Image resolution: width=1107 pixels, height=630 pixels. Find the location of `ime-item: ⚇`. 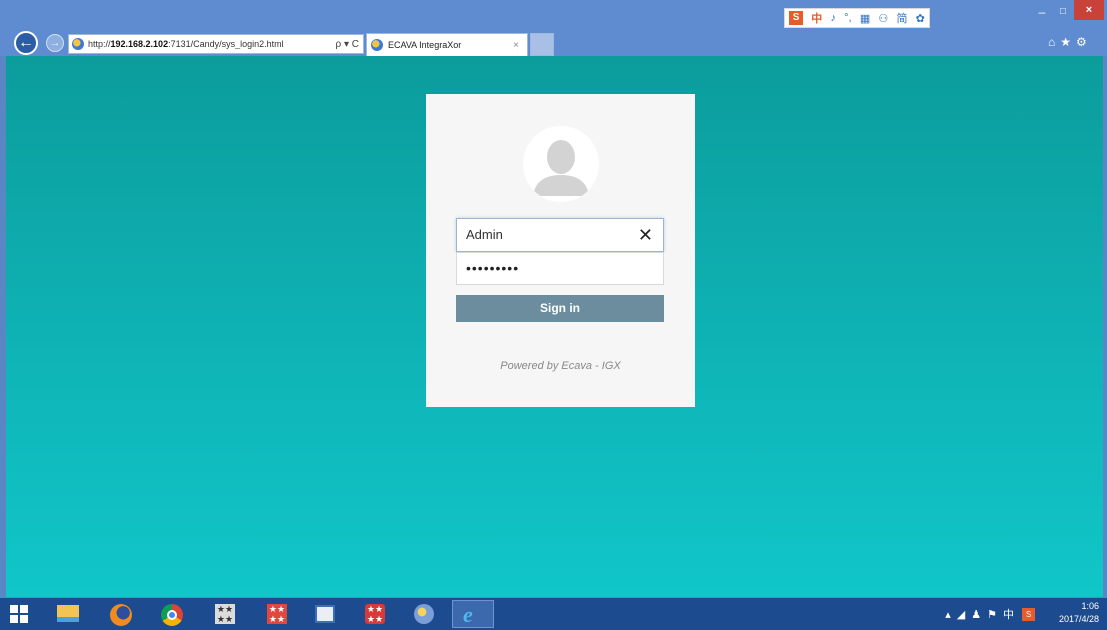

ime-item: ⚇ is located at coordinates (883, 18).